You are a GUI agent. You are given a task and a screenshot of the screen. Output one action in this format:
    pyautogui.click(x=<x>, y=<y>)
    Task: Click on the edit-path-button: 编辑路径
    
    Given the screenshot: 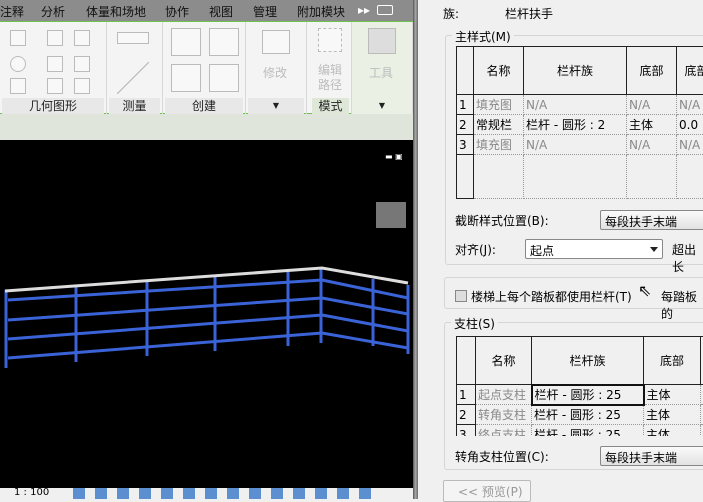 What is the action you would take?
    pyautogui.click(x=331, y=78)
    